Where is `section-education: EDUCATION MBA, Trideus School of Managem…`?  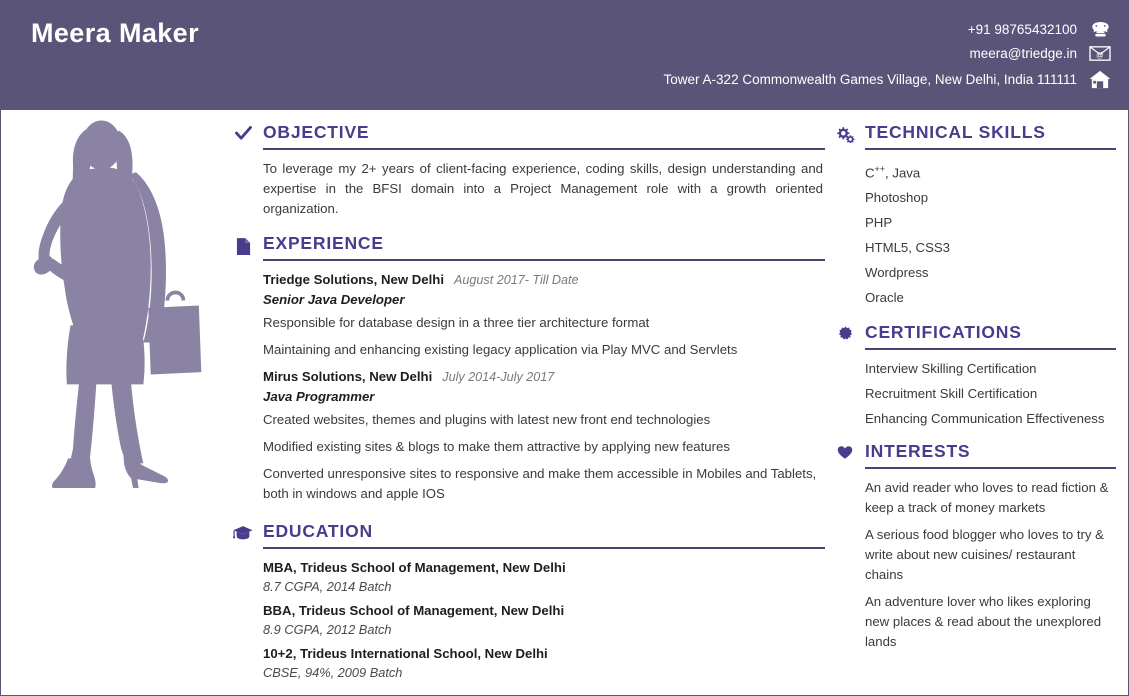
section-education: EDUCATION MBA, Trideus School of Managem… is located at coordinates (524, 604).